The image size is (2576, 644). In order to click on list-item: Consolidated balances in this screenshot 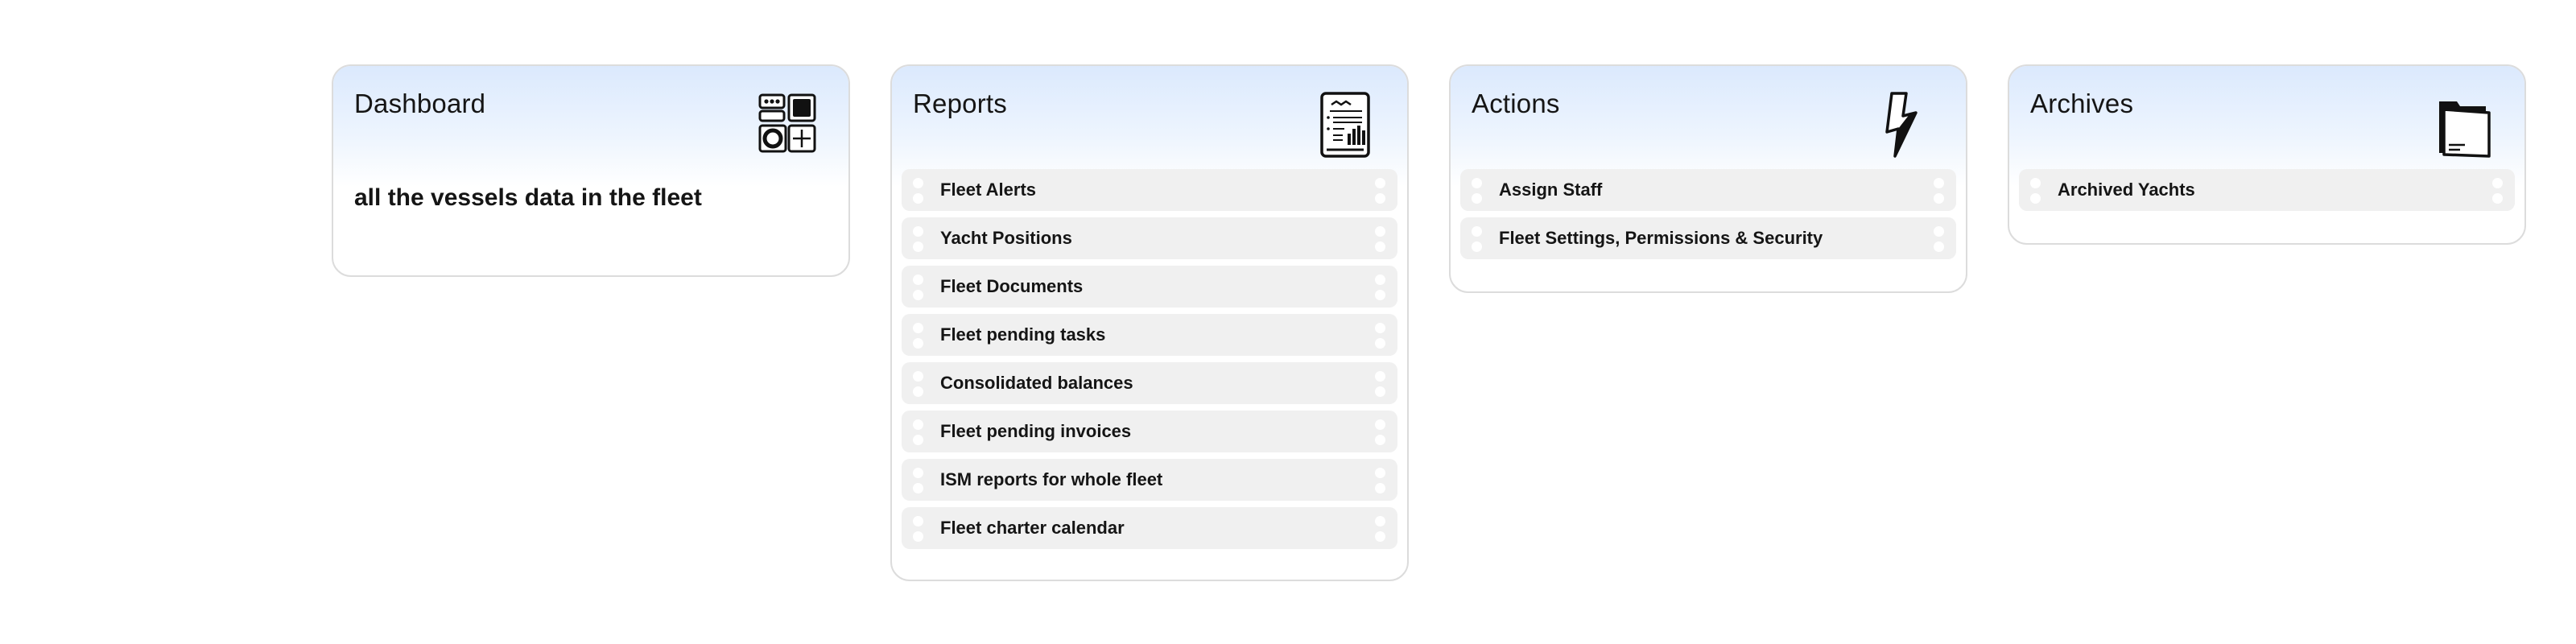, I will do `click(1149, 383)`.